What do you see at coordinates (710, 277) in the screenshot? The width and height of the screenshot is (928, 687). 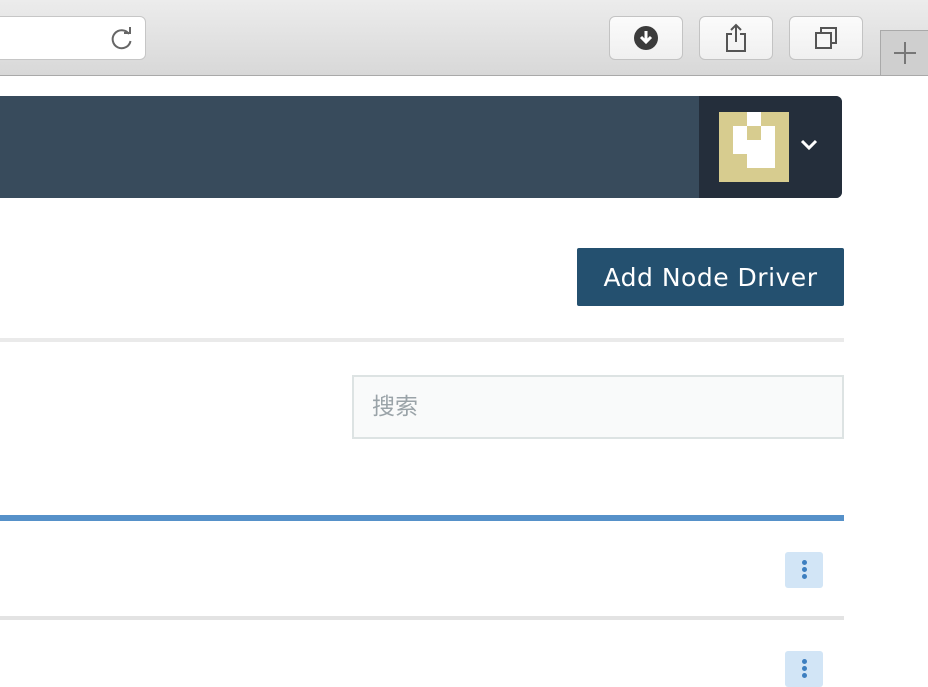 I see `add-node-driver-button: Add Node Driver` at bounding box center [710, 277].